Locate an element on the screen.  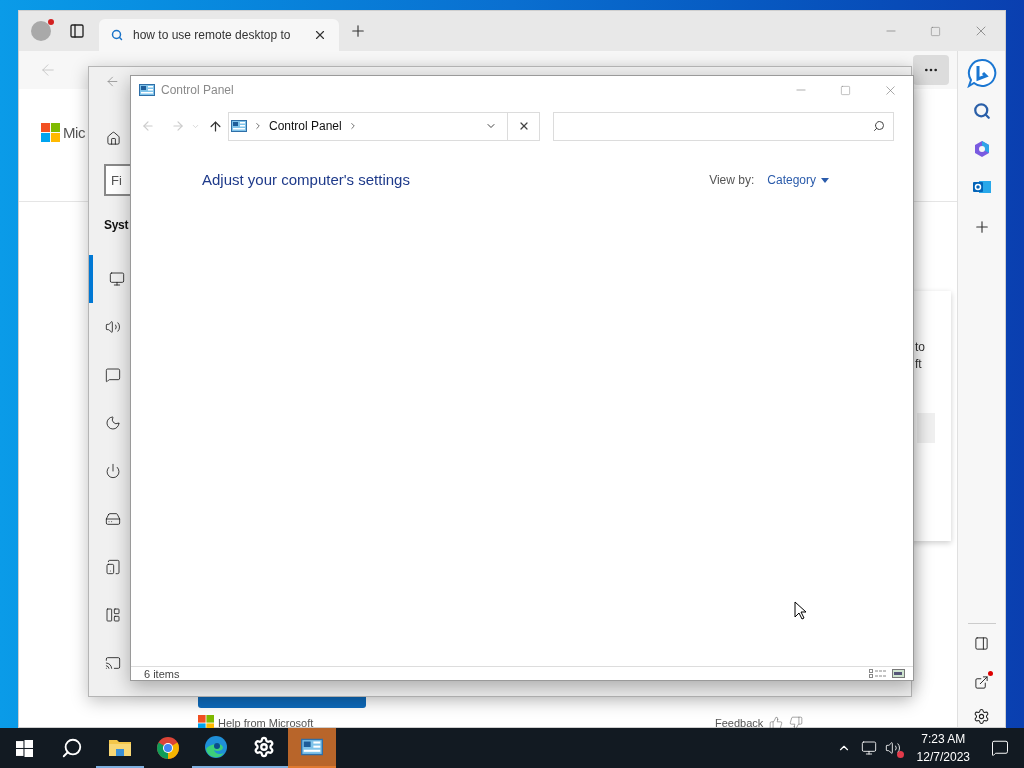
view-by-dropdown: Category is located at coordinates (798, 180).